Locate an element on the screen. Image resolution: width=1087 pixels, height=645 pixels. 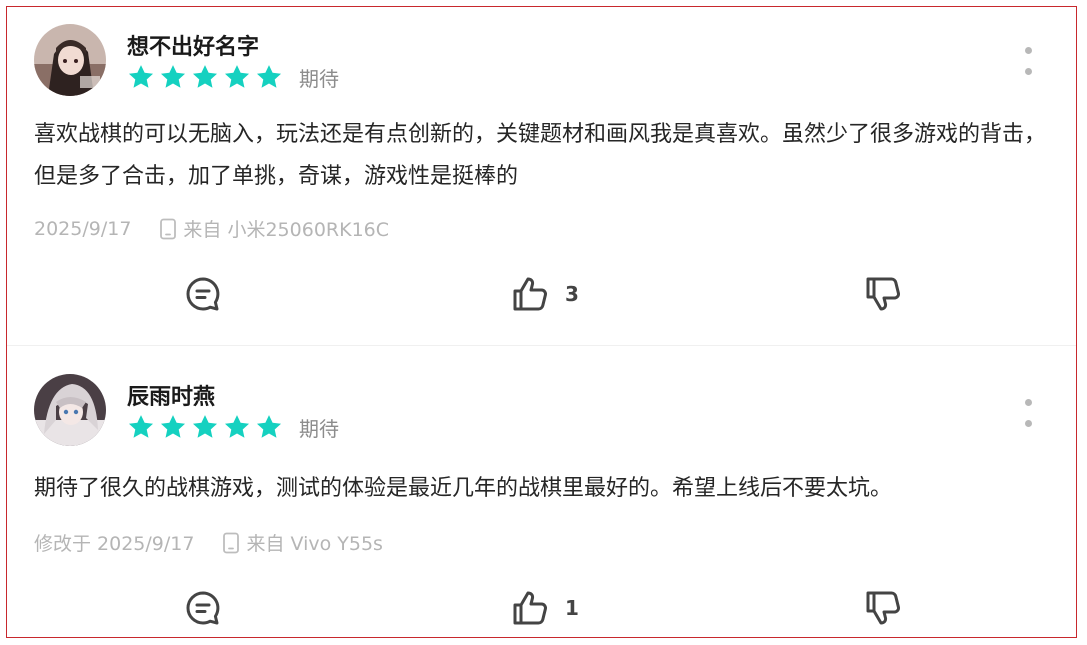
review-actions: 3 is located at coordinates (541, 294).